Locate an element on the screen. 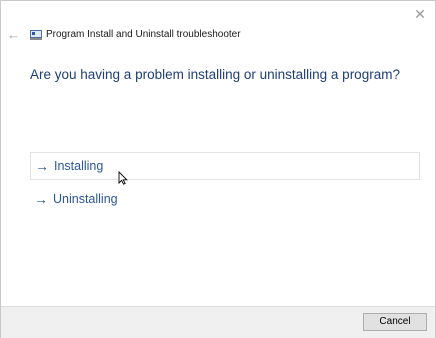 The width and height of the screenshot is (436, 338). back-arrow-icon: ← is located at coordinates (13, 34).